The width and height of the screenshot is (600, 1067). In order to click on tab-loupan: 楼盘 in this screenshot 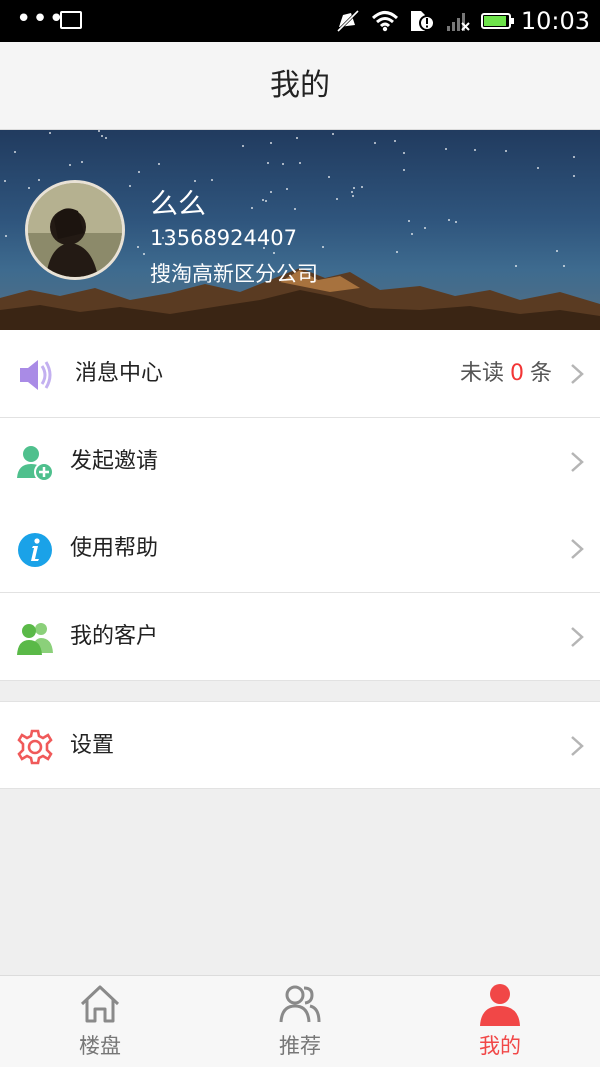, I will do `click(100, 1021)`.